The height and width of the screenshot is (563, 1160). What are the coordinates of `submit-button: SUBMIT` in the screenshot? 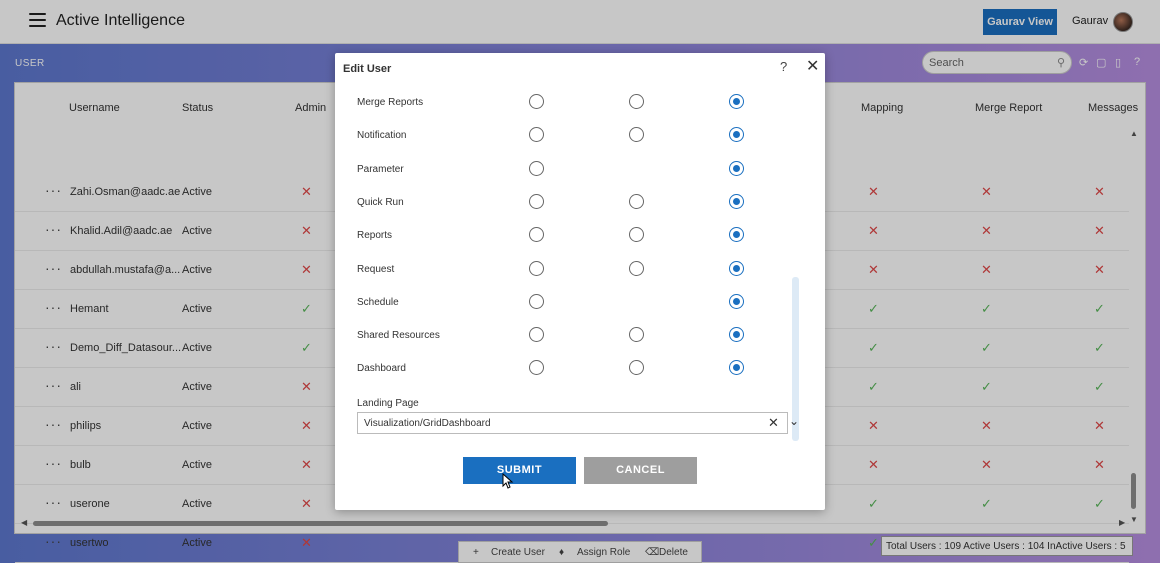 It's located at (519, 470).